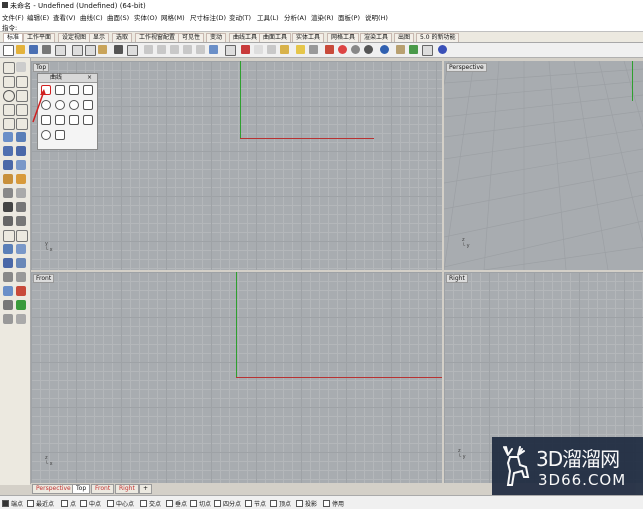  I want to click on rotate-icon, so click(22, 236).